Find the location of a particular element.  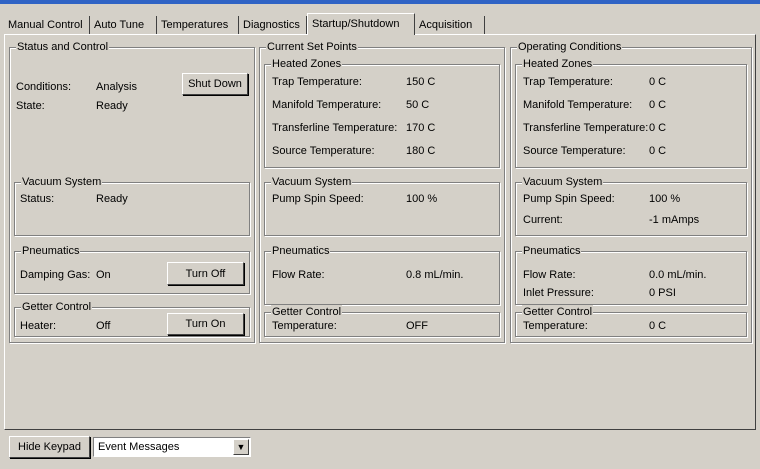

event-messages-value: Event Messages is located at coordinates (139, 447).